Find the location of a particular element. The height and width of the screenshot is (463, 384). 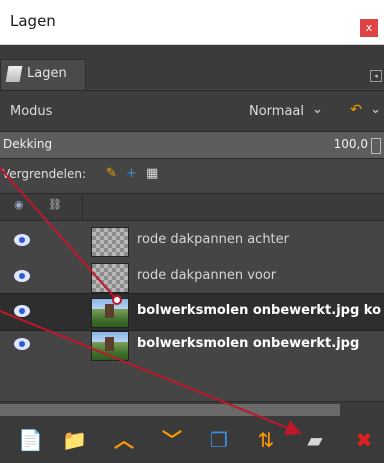

delete-layer-icon: ✖ is located at coordinates (364, 440).